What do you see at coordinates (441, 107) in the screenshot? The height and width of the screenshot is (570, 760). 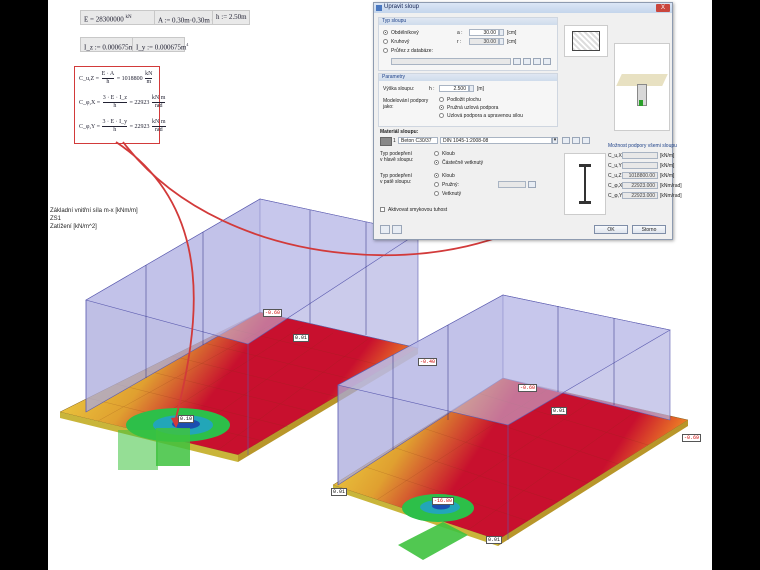 I see `radio-elastic-nodal` at bounding box center [441, 107].